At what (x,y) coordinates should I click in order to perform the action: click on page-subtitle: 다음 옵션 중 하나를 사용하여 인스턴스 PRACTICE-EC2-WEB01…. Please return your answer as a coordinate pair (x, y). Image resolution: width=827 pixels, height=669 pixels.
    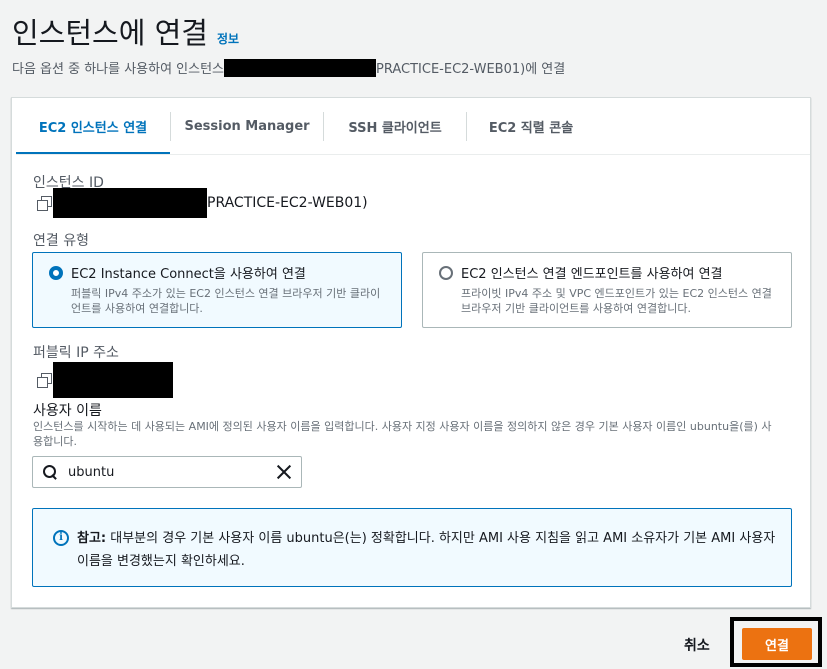
    Looking at the image, I should click on (288, 67).